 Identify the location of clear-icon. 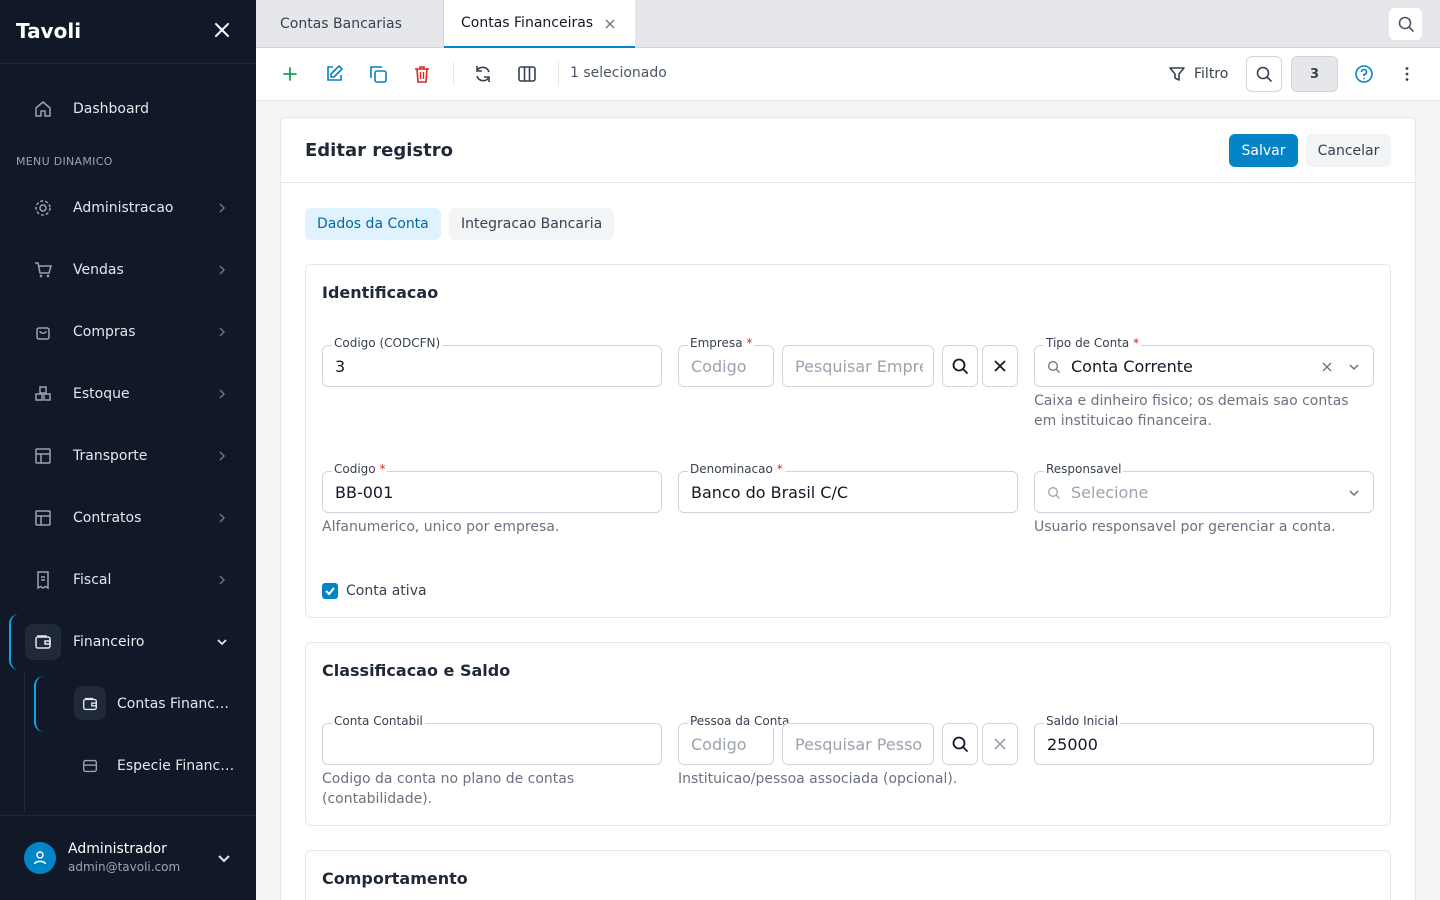
(1327, 367).